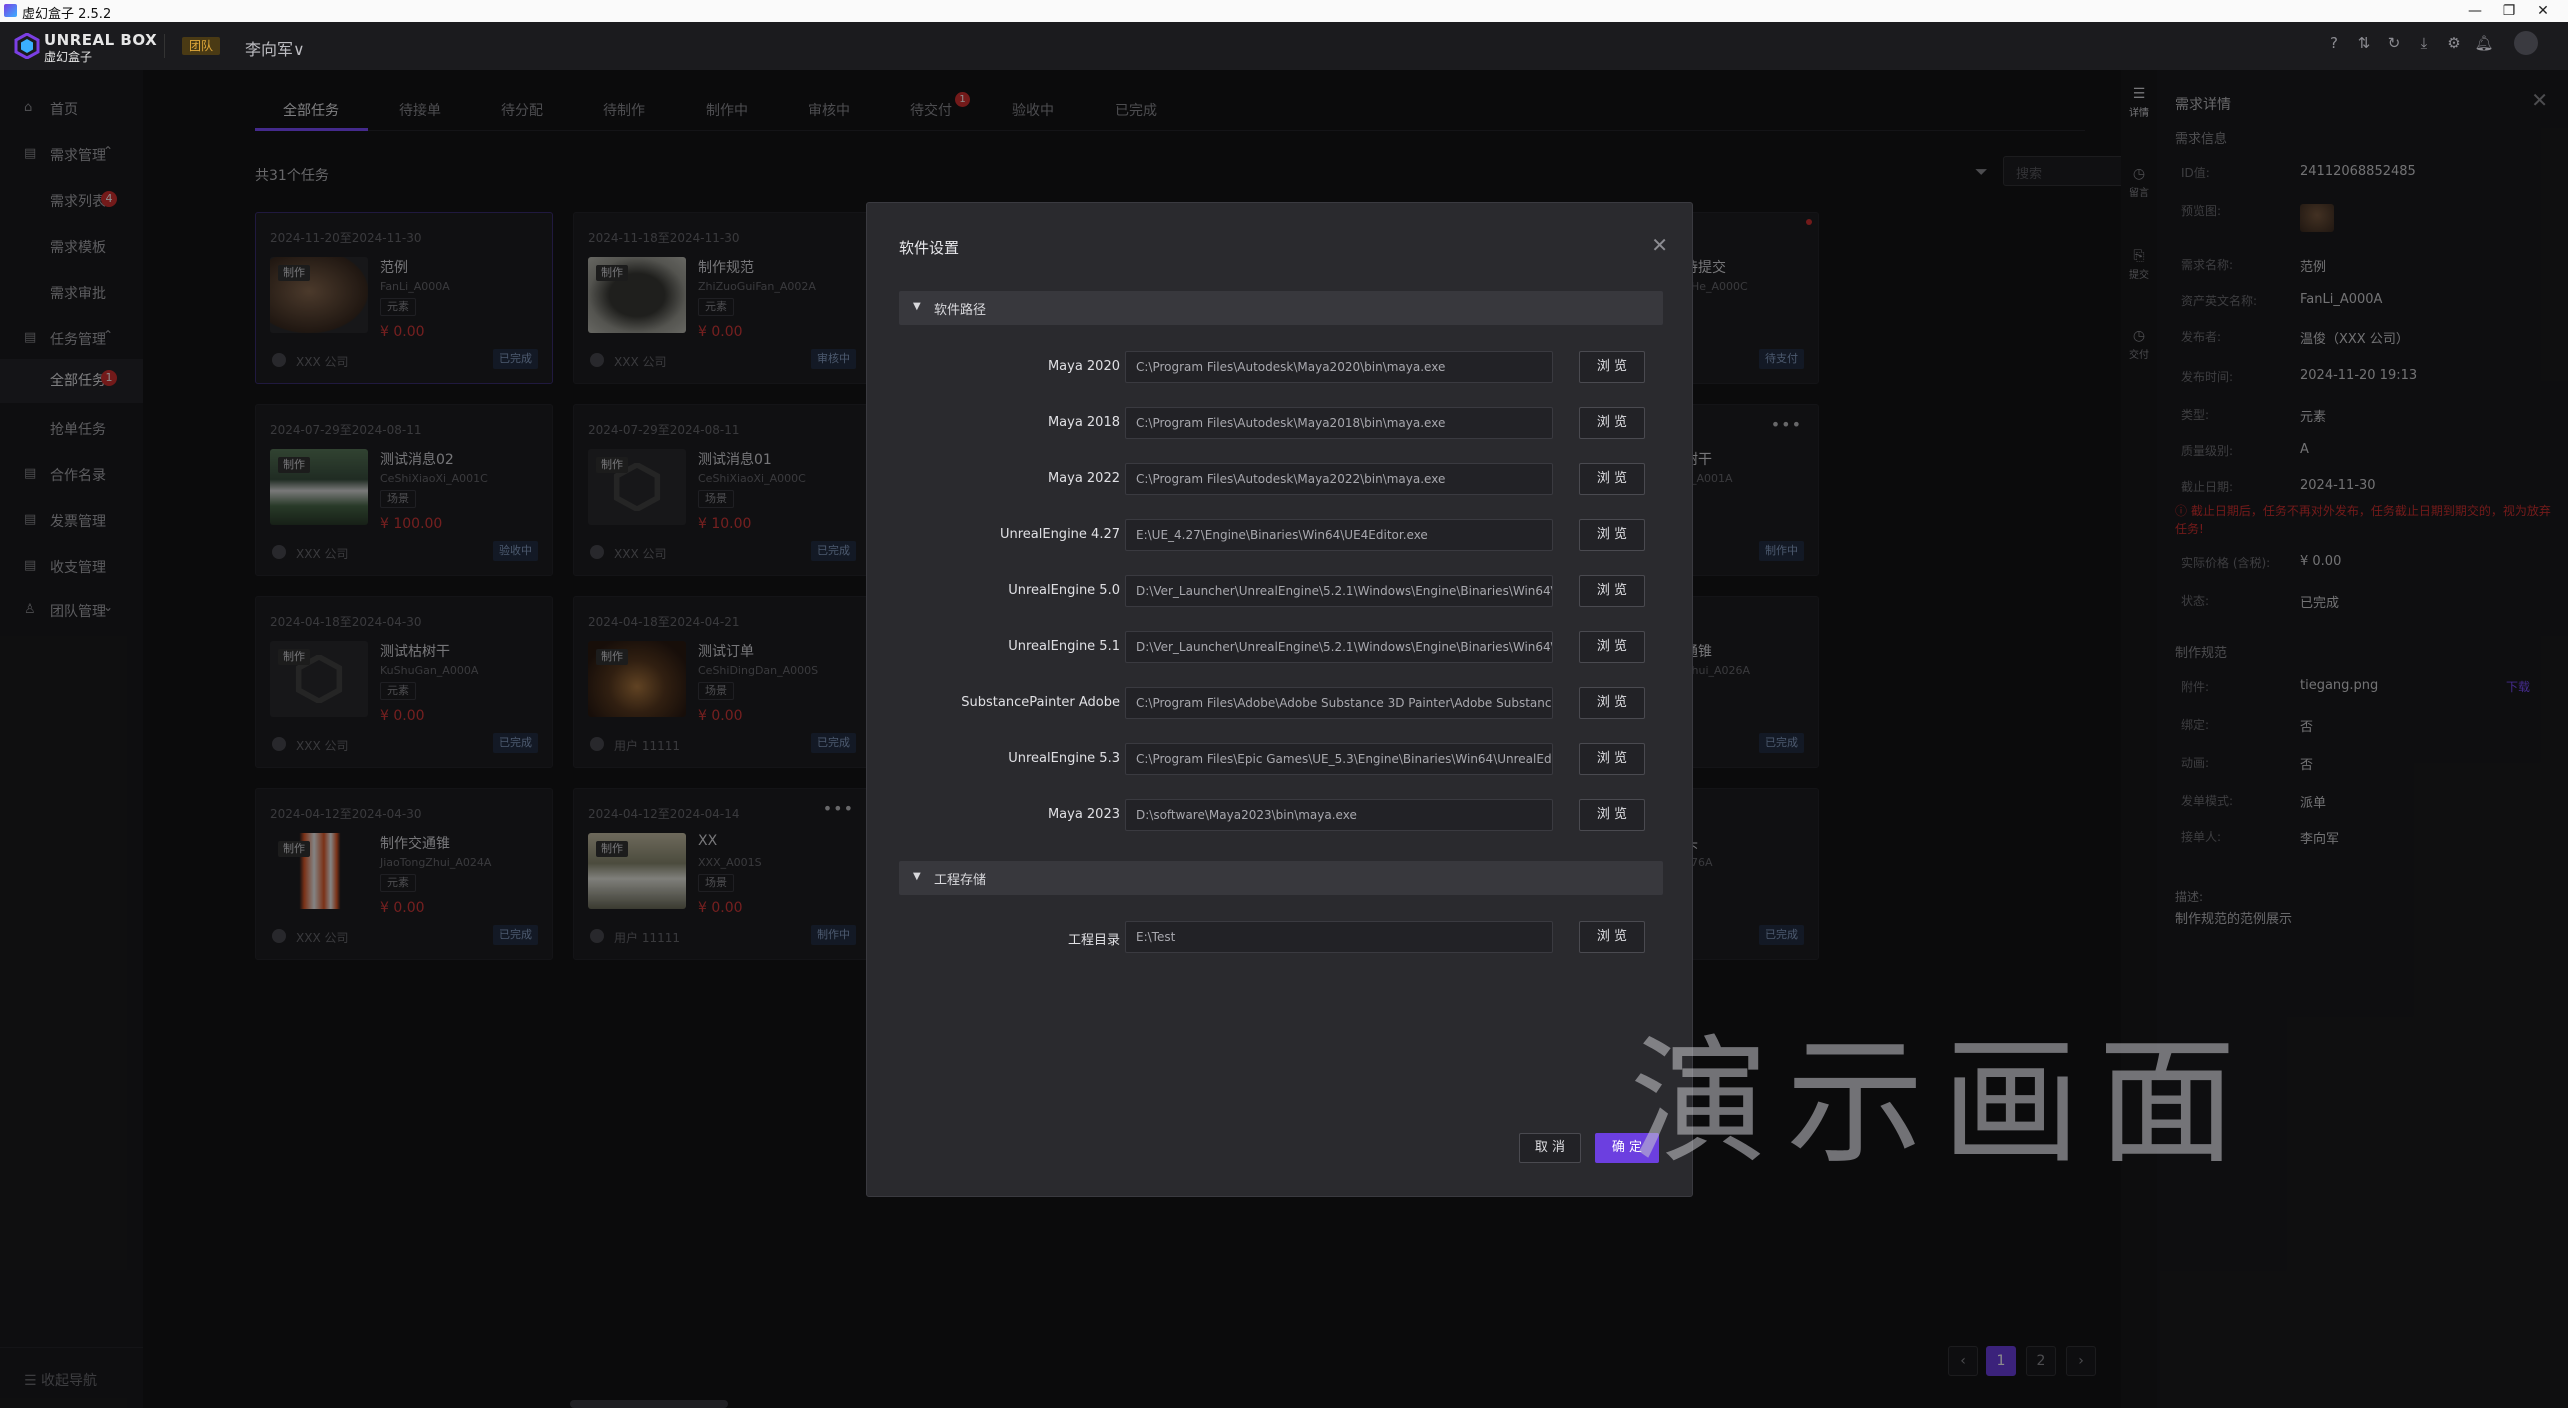  Describe the element at coordinates (2424, 43) in the screenshot. I see `download-icon: ⤓` at that location.